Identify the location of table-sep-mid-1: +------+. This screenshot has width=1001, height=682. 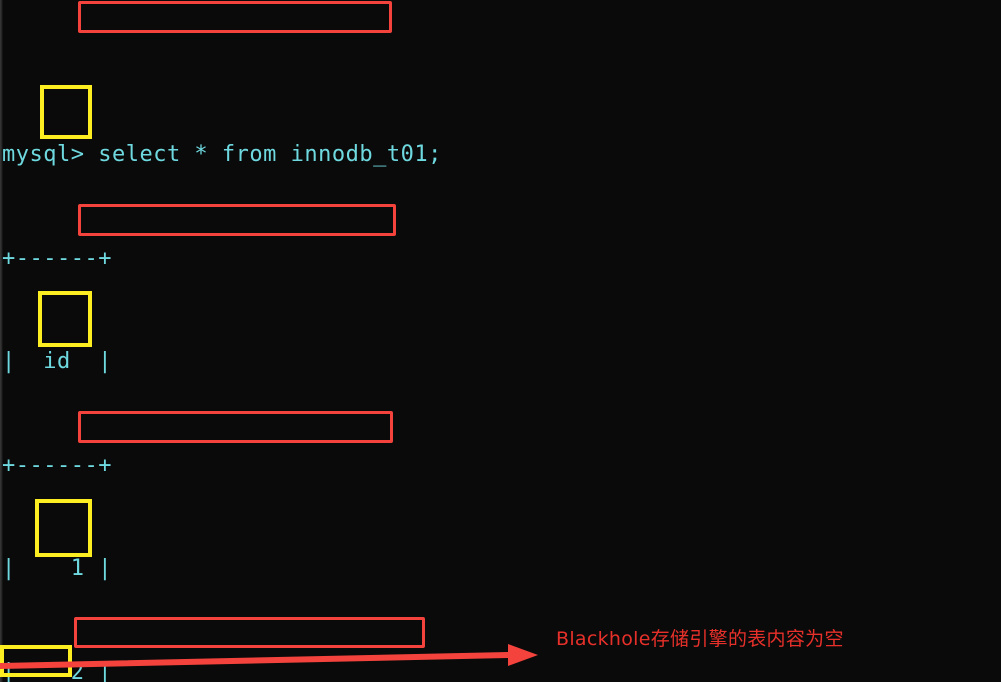
(57, 465).